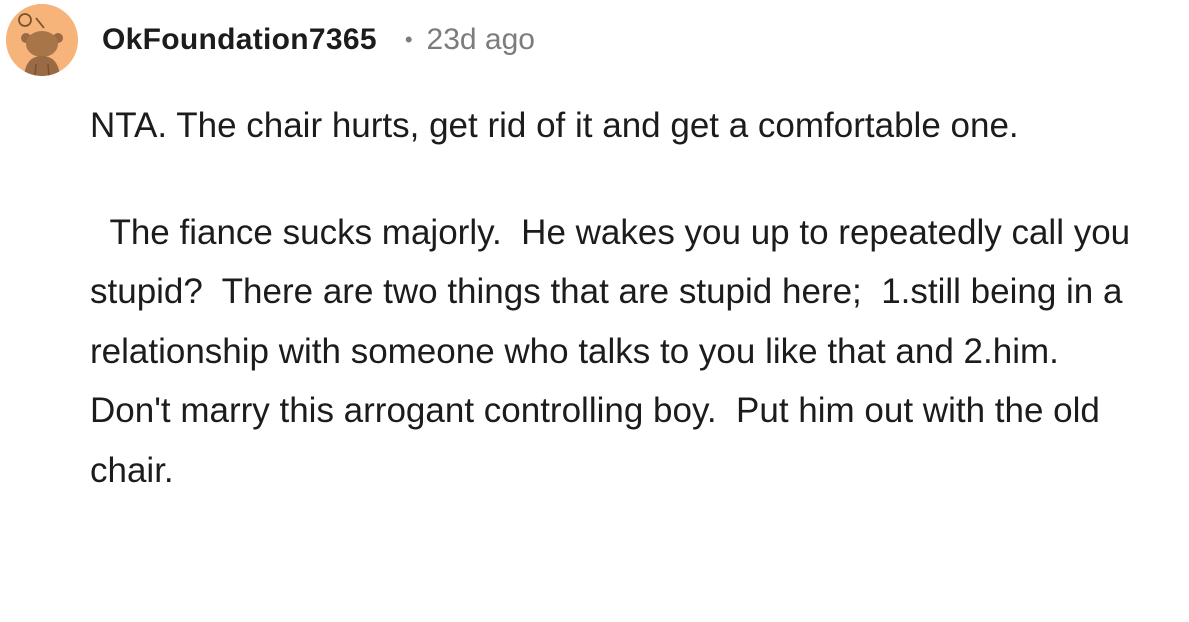 The height and width of the screenshot is (622, 1189). Describe the element at coordinates (481, 40) in the screenshot. I see `comment-timestamp: 23d ago` at that location.